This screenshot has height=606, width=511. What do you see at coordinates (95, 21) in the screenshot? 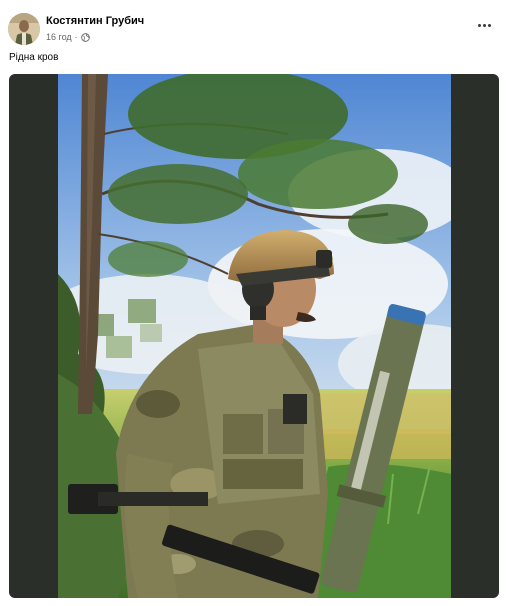
I see `author-name: Костянтин Грубич` at bounding box center [95, 21].